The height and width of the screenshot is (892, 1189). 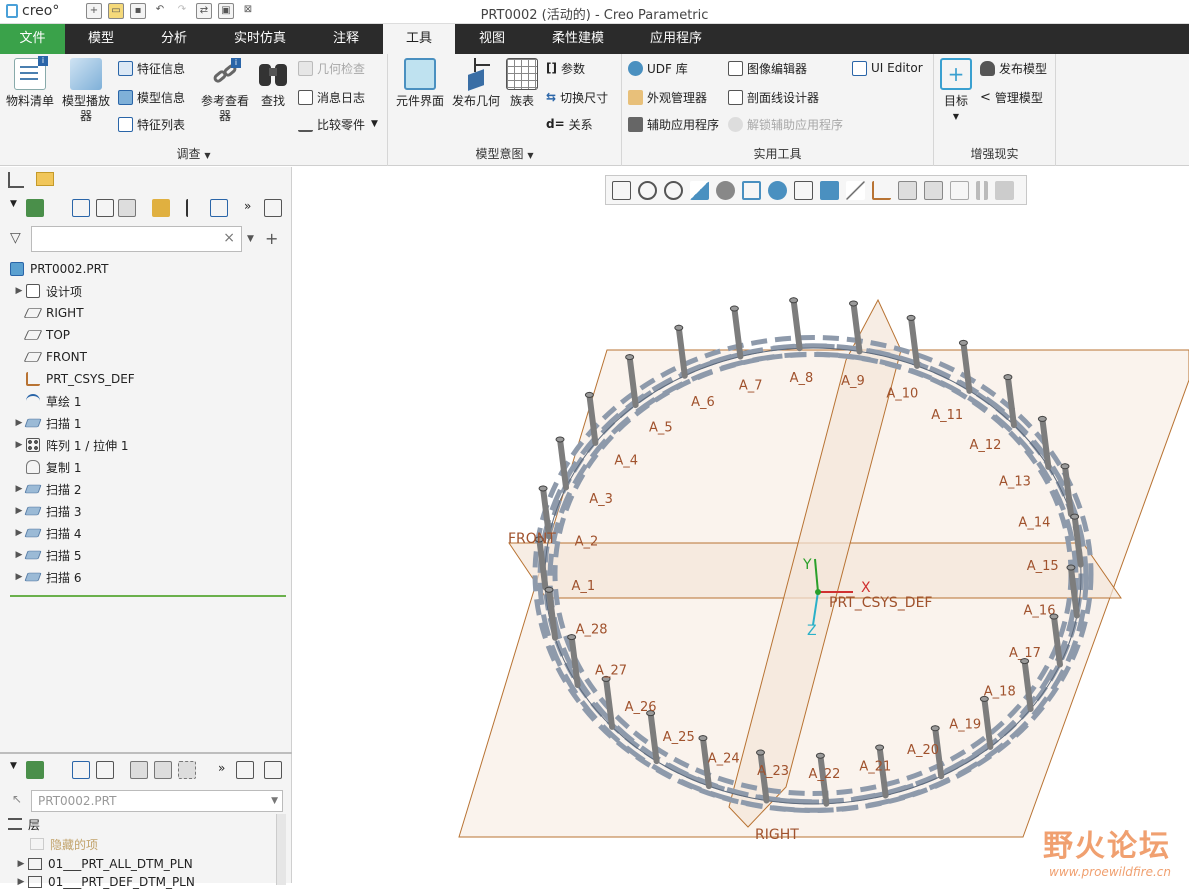 What do you see at coordinates (146, 335) in the screenshot?
I see `tree-item: TOP` at bounding box center [146, 335].